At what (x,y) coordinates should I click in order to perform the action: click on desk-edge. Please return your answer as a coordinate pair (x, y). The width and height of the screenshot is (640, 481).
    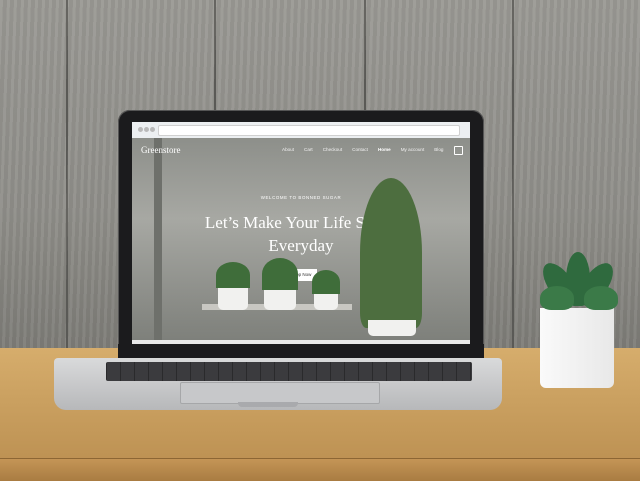
    Looking at the image, I should click on (320, 469).